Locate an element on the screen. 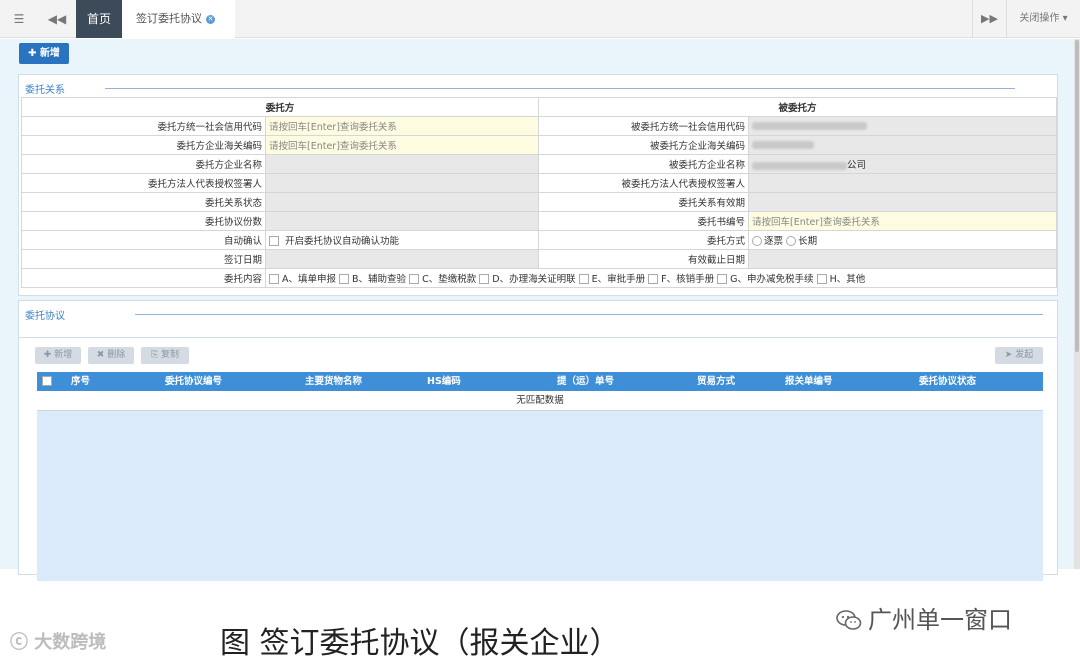 This screenshot has height=661, width=1080. tab-sign-agreement-label: 签订委托协议 is located at coordinates (169, 18).